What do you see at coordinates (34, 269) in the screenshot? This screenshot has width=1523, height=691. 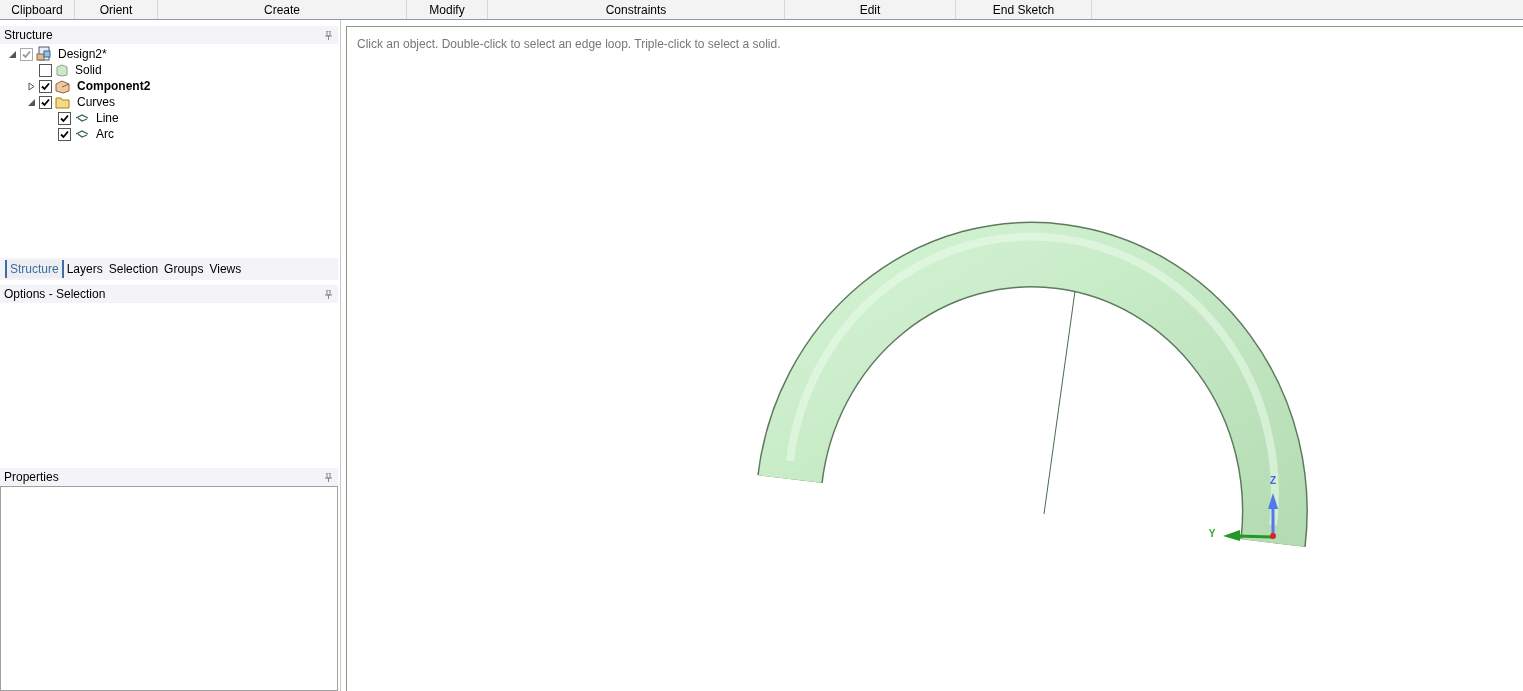 I see `panel-tab: Structure` at bounding box center [34, 269].